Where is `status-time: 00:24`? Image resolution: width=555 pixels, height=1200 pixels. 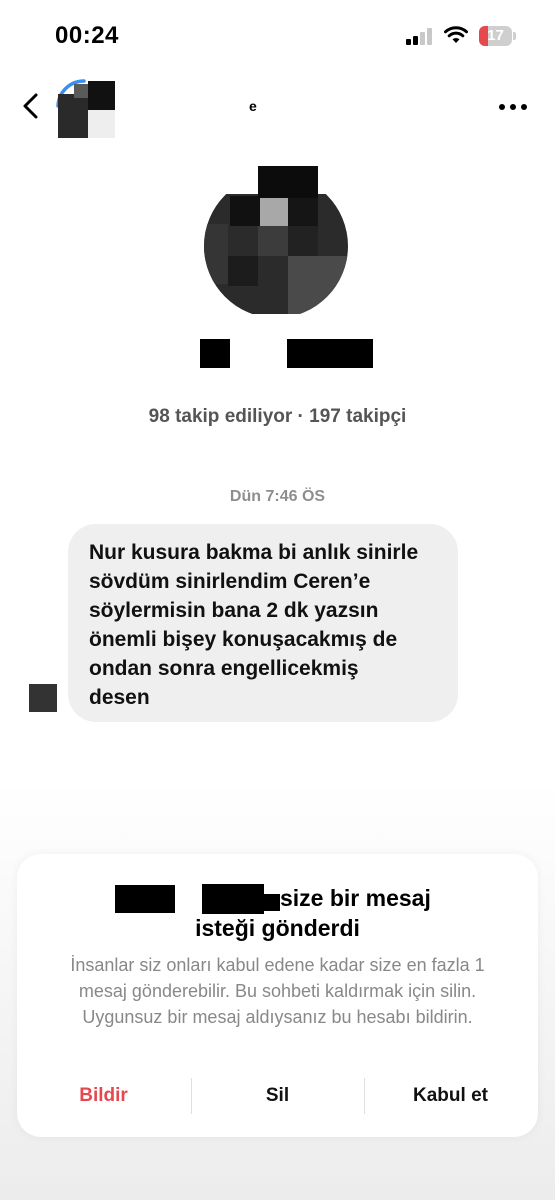
status-time: 00:24 is located at coordinates (87, 35).